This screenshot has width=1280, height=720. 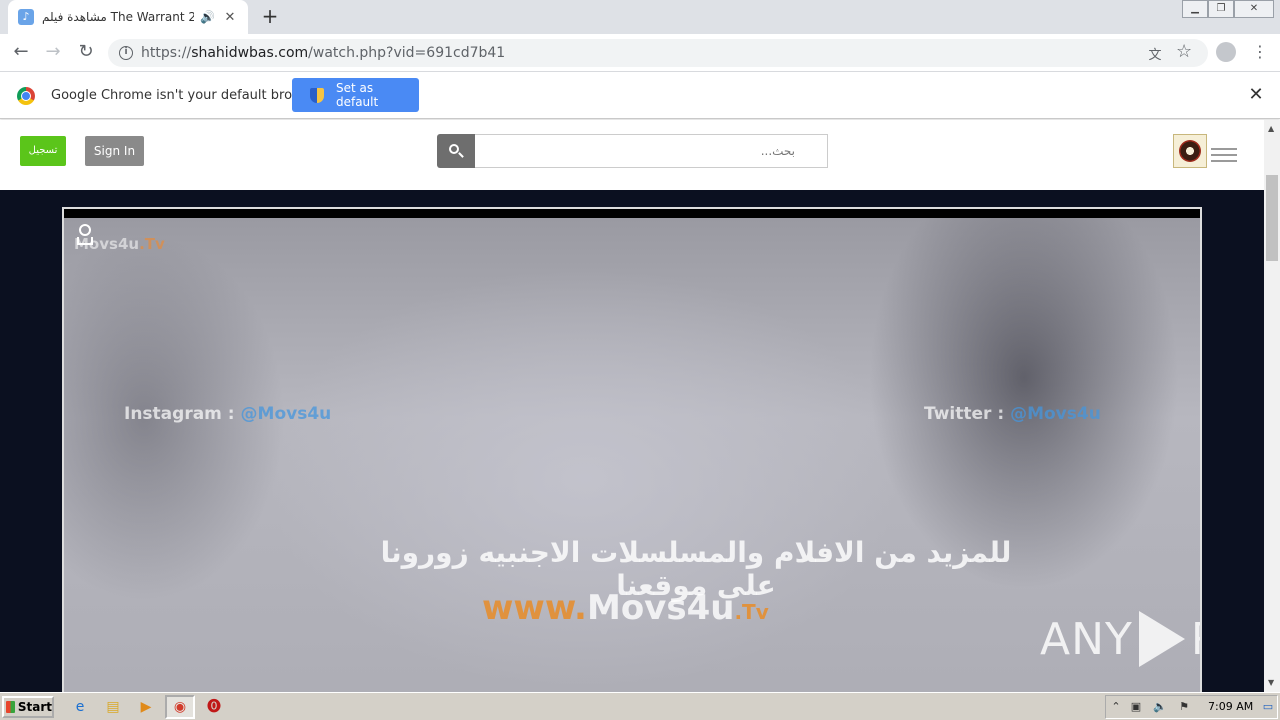 I want to click on set-as-default-label: Set as default, so click(x=357, y=95).